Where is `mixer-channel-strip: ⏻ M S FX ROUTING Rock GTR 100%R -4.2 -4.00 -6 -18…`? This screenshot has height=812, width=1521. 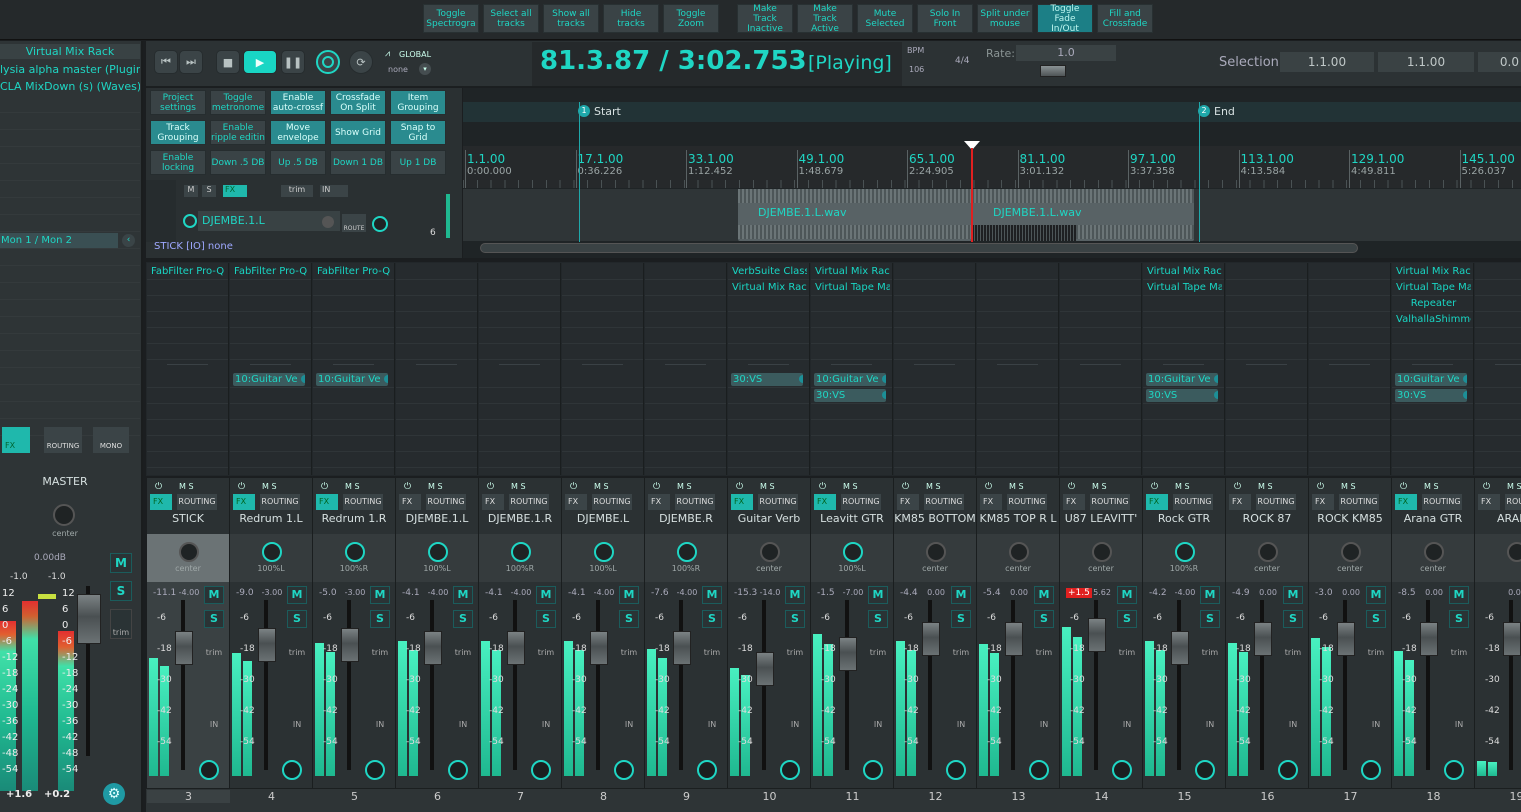
mixer-channel-strip: ⏻ M S FX ROUTING Rock GTR 100%R -4.2 -4.00 -6 -18… is located at coordinates (1184, 633).